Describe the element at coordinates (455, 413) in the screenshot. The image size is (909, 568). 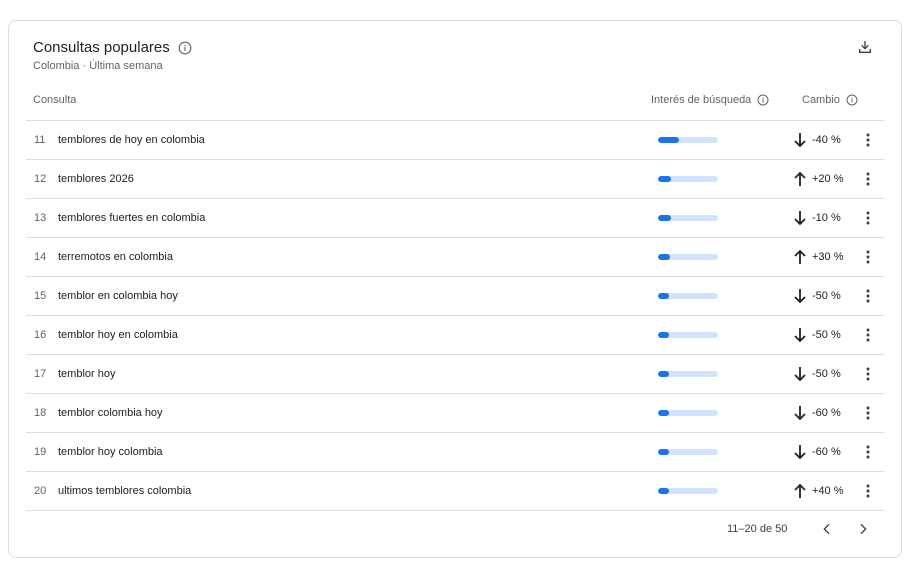
I see `table-row: 18 temblor colombia hoy -60 %` at that location.